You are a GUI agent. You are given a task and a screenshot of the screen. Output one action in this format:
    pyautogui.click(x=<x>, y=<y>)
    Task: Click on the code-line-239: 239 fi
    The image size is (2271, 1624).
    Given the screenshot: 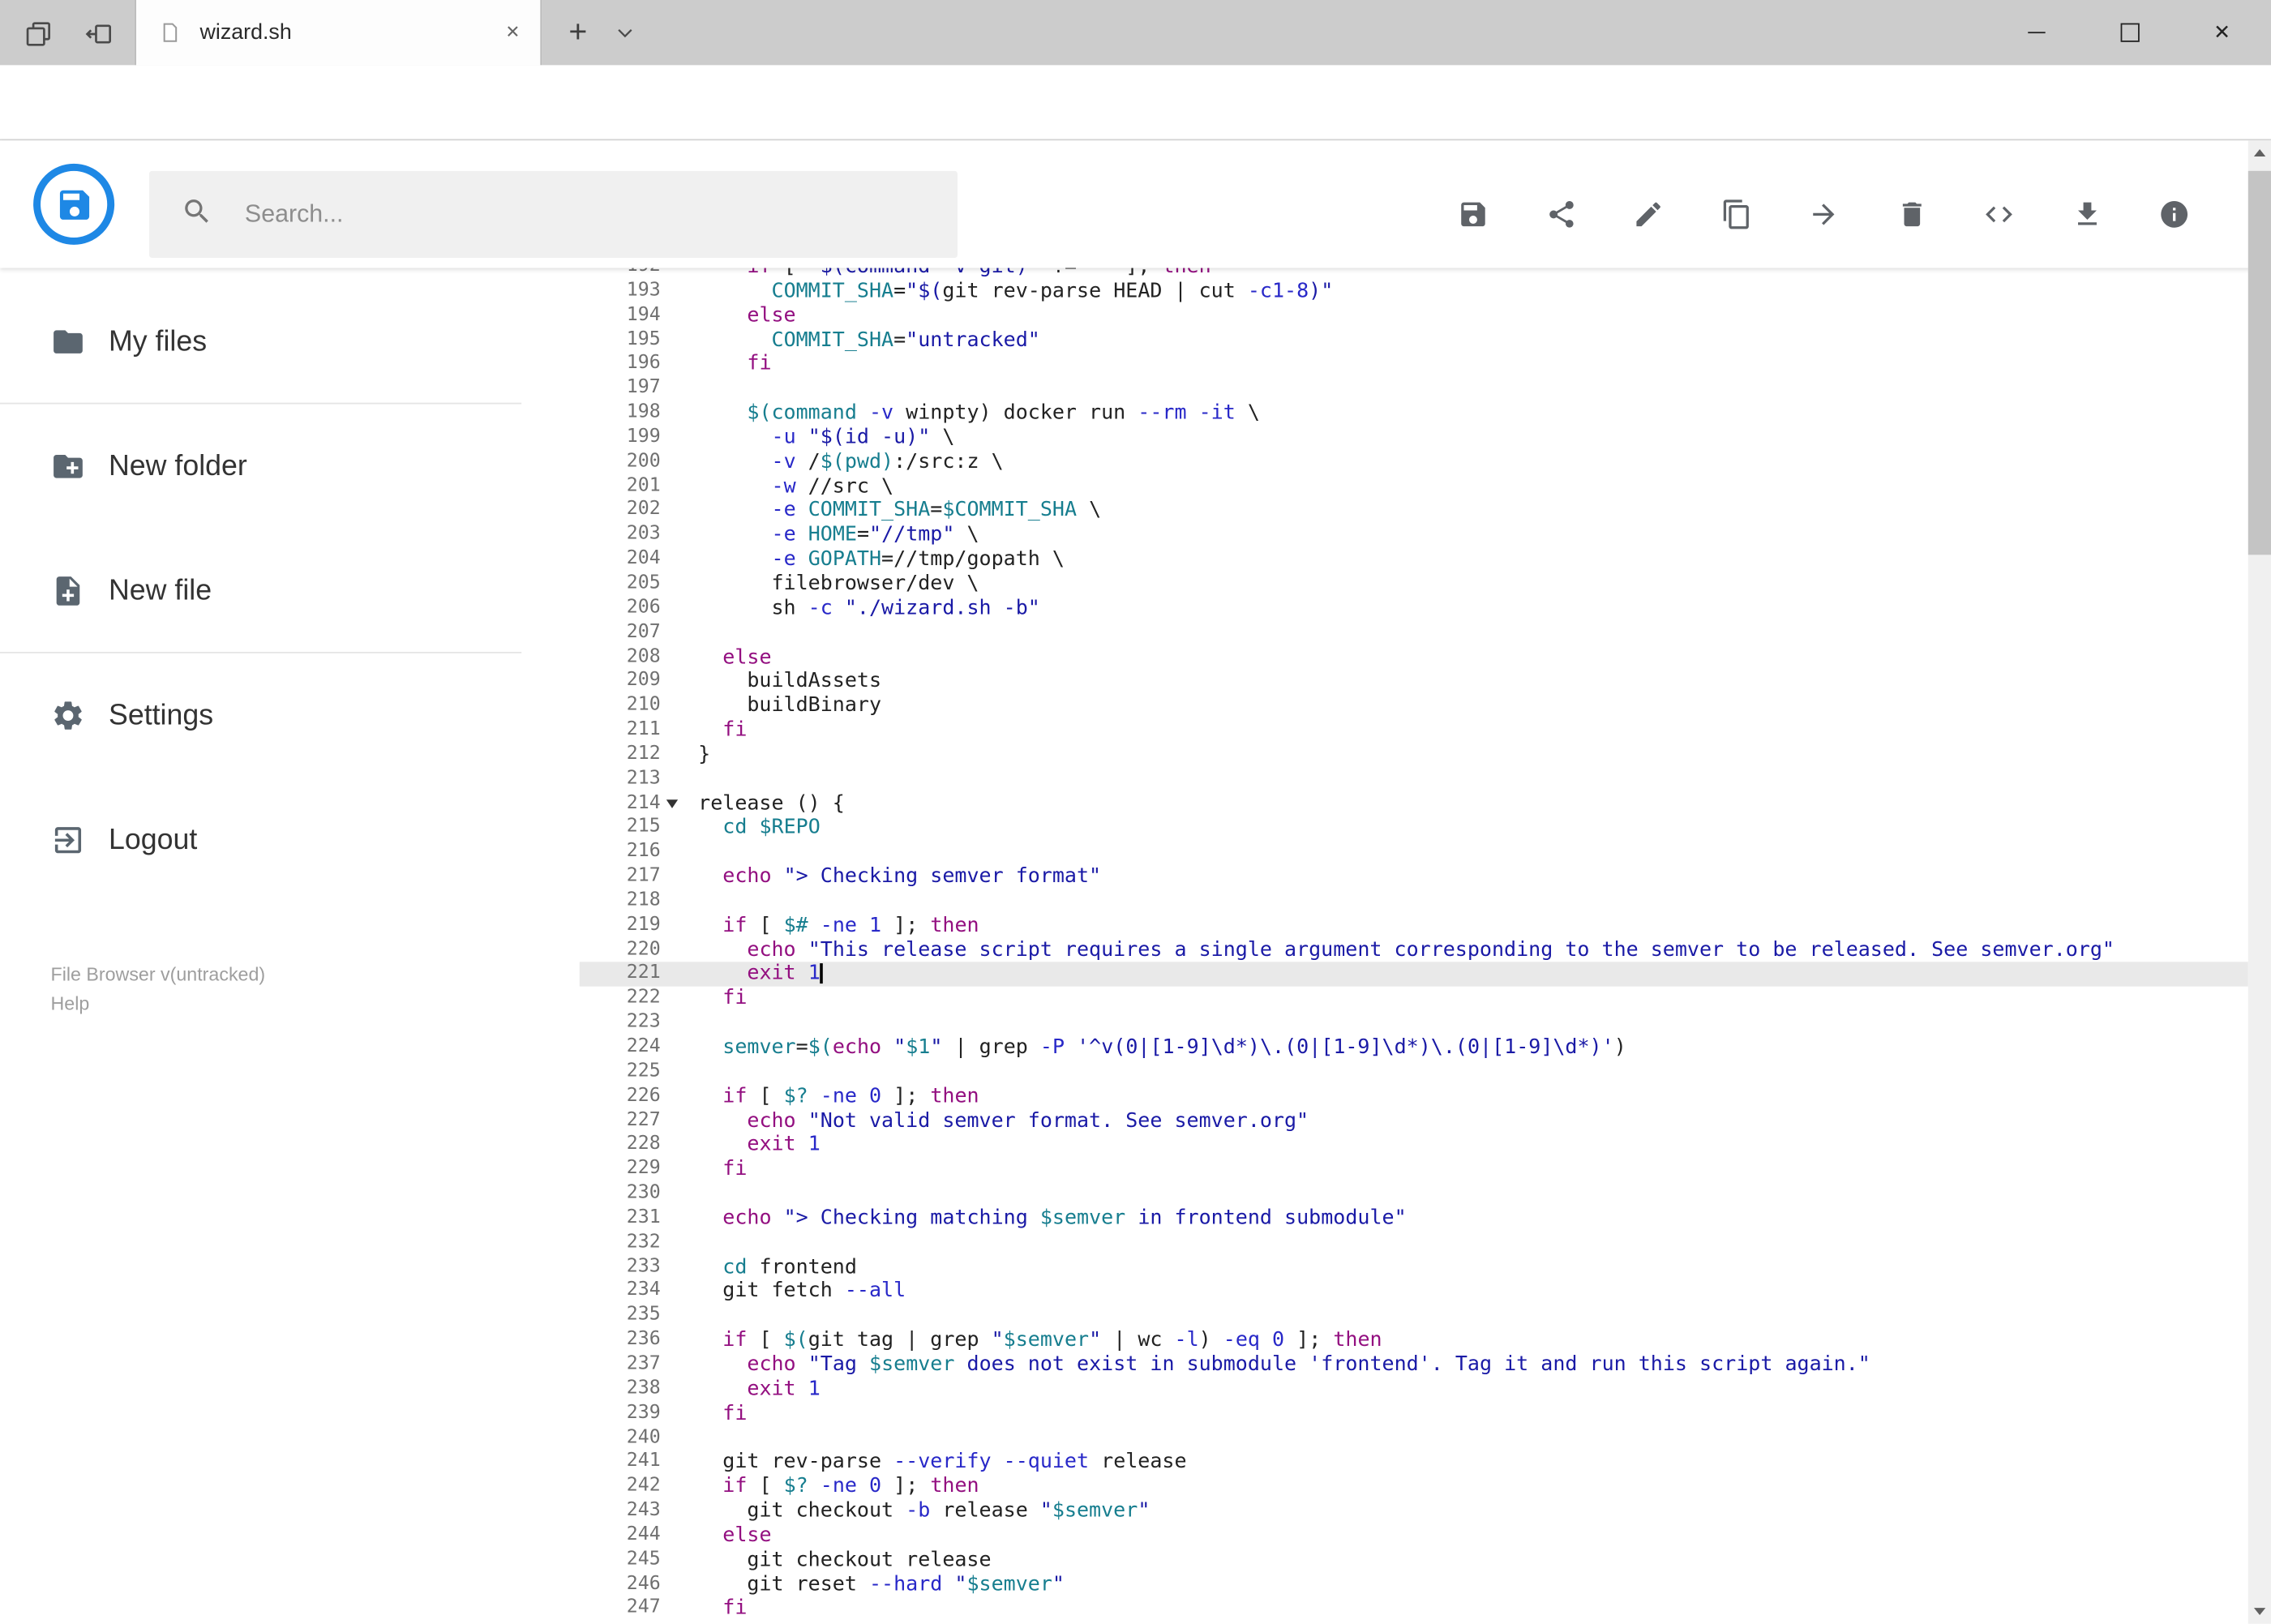 What is the action you would take?
    pyautogui.click(x=1414, y=1414)
    